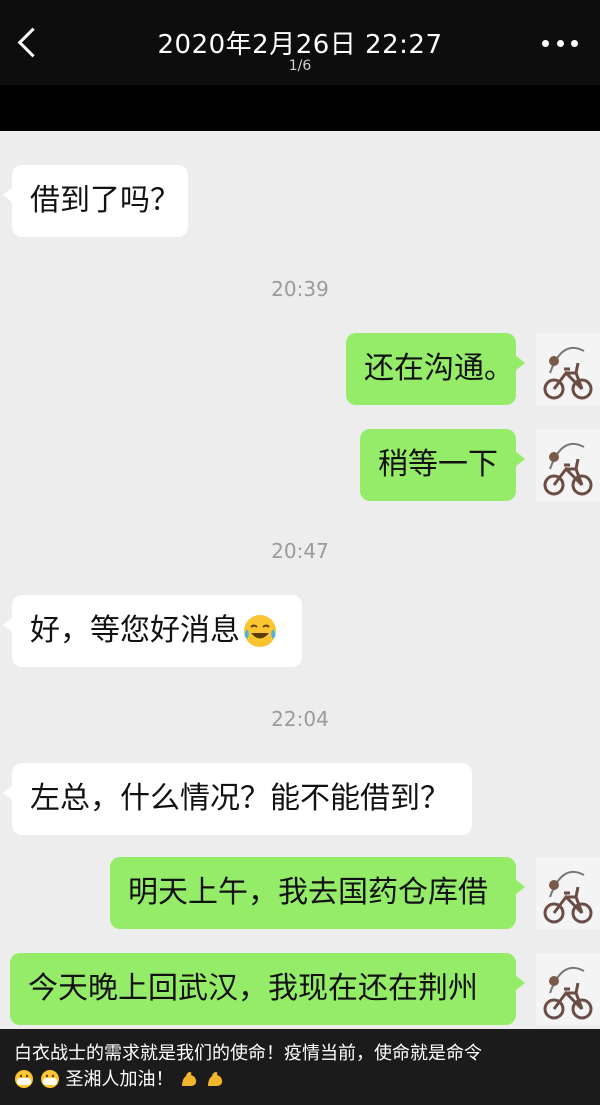 The image size is (600, 1105). I want to click on outgoing-message: 稍等一下, so click(442, 465).